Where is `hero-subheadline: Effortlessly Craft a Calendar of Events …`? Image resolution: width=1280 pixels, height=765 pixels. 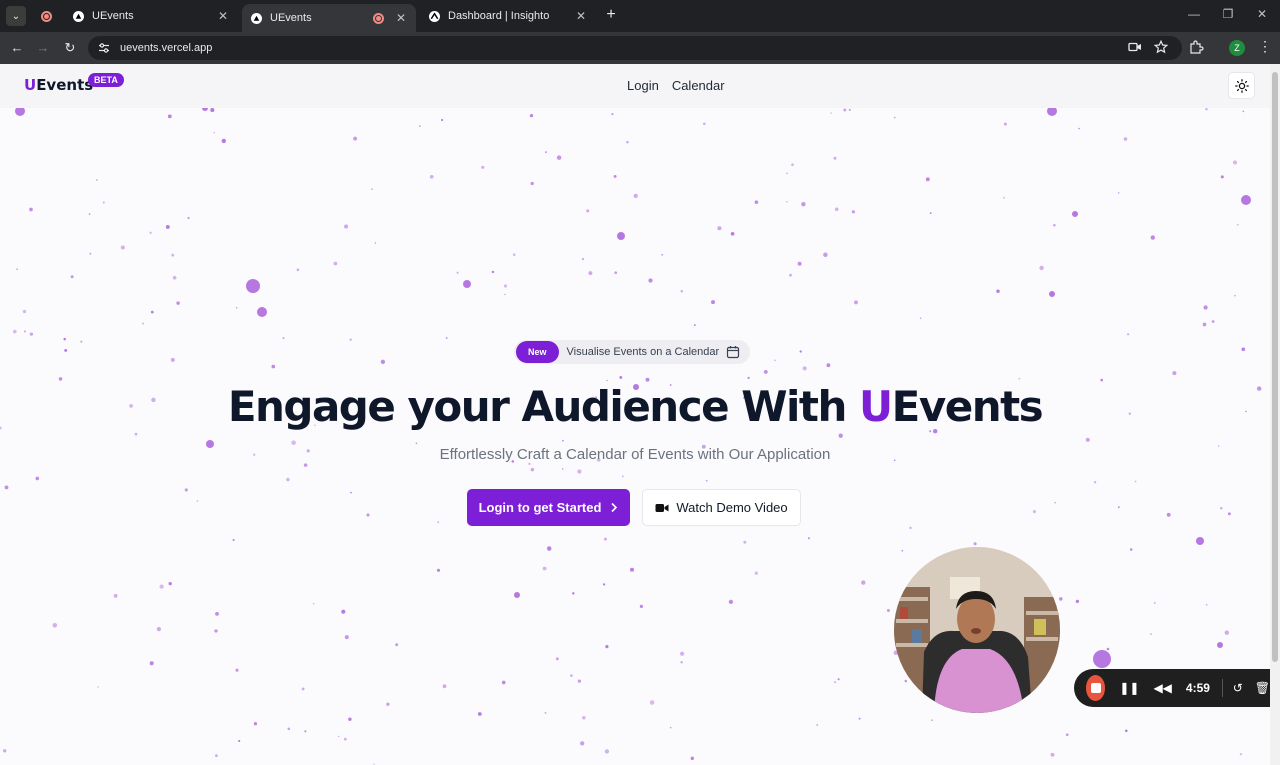 hero-subheadline: Effortlessly Craft a Calendar of Events … is located at coordinates (635, 454).